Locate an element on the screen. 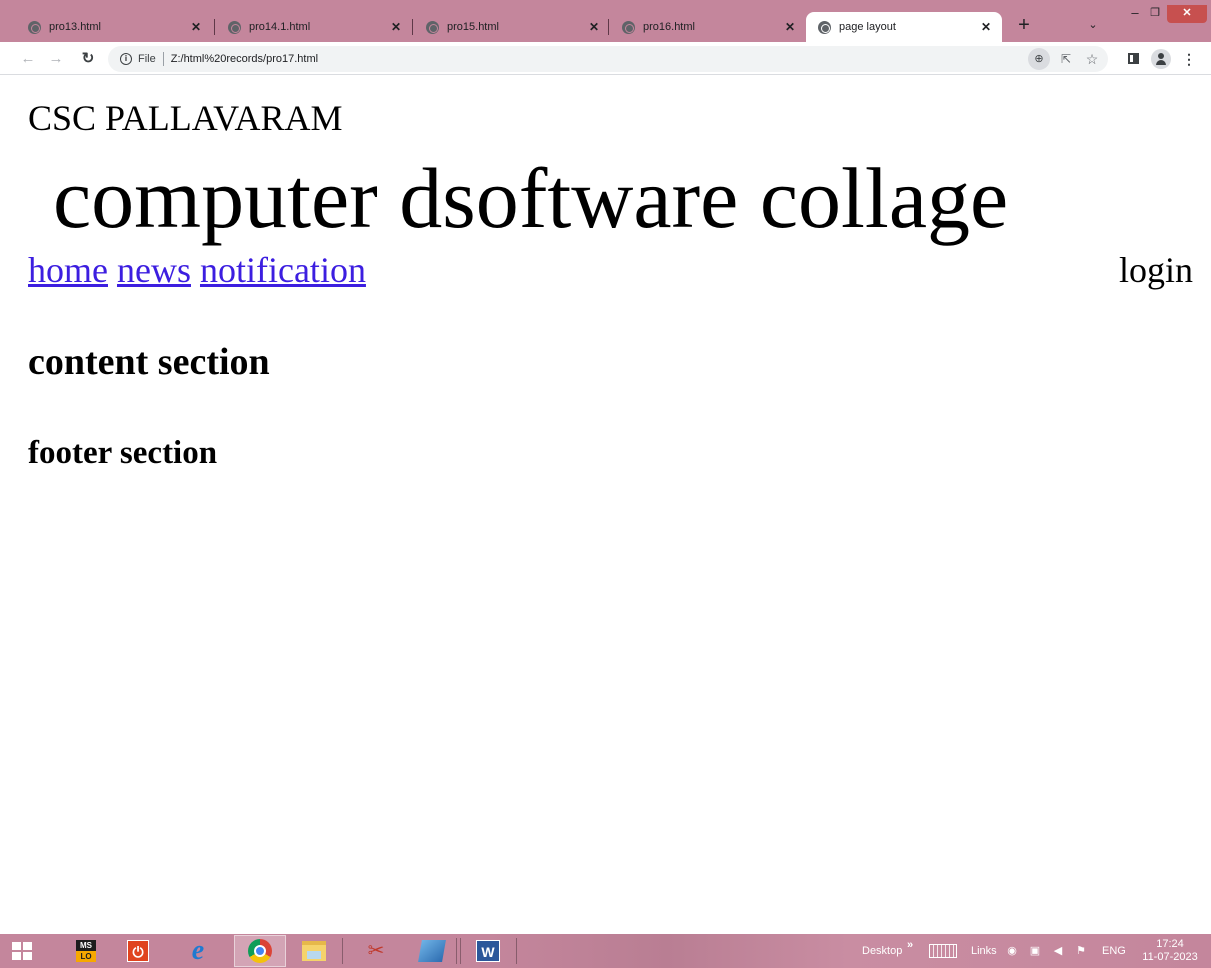 This screenshot has width=1211, height=968. url-text: Z:/html%20records/pro17.html is located at coordinates (244, 59).